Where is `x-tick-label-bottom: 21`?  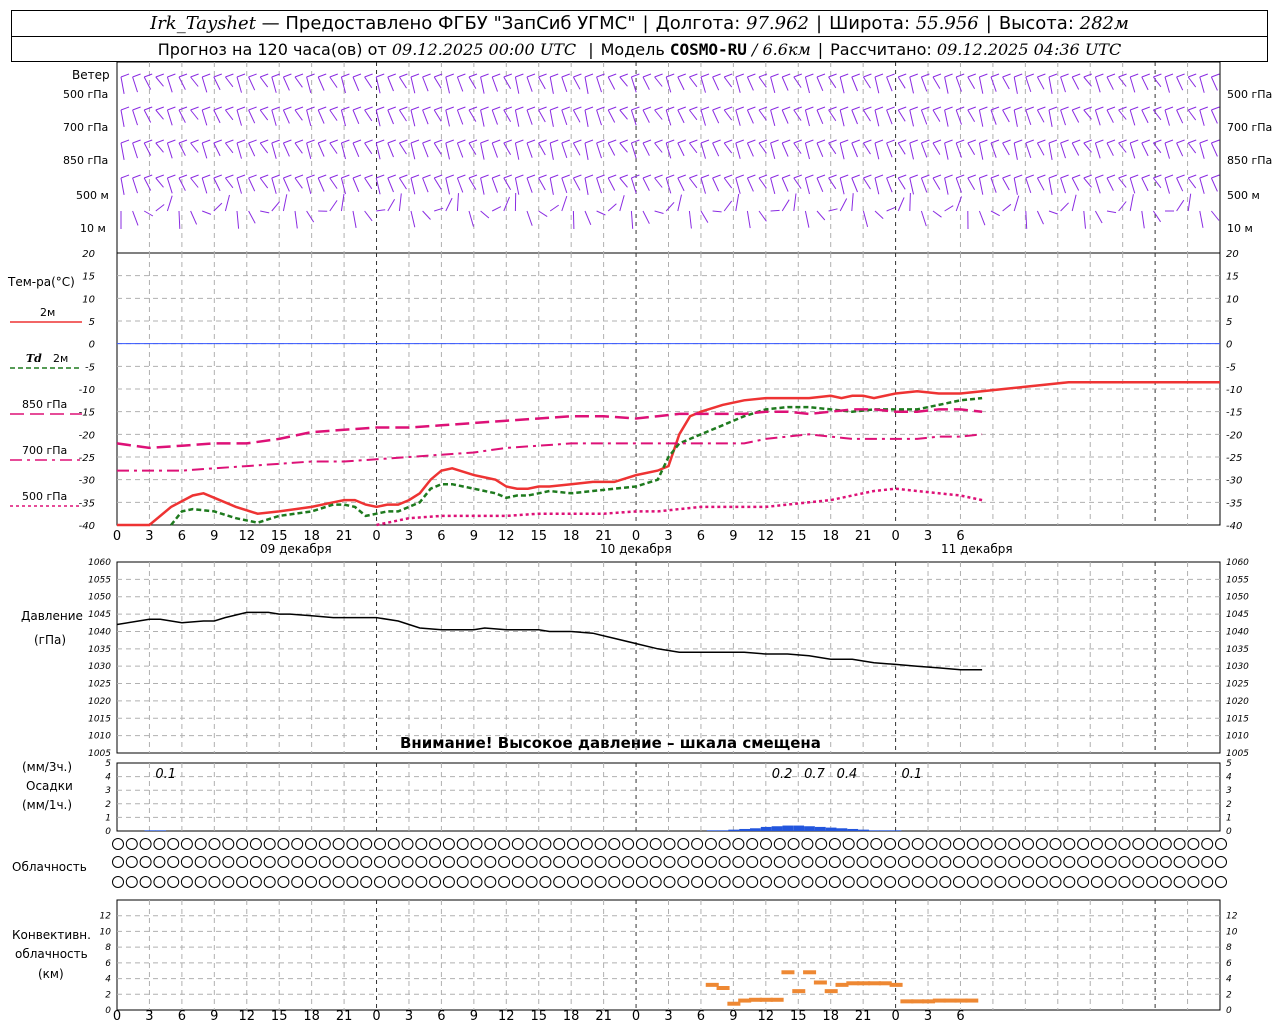 x-tick-label-bottom: 21 is located at coordinates (603, 1016).